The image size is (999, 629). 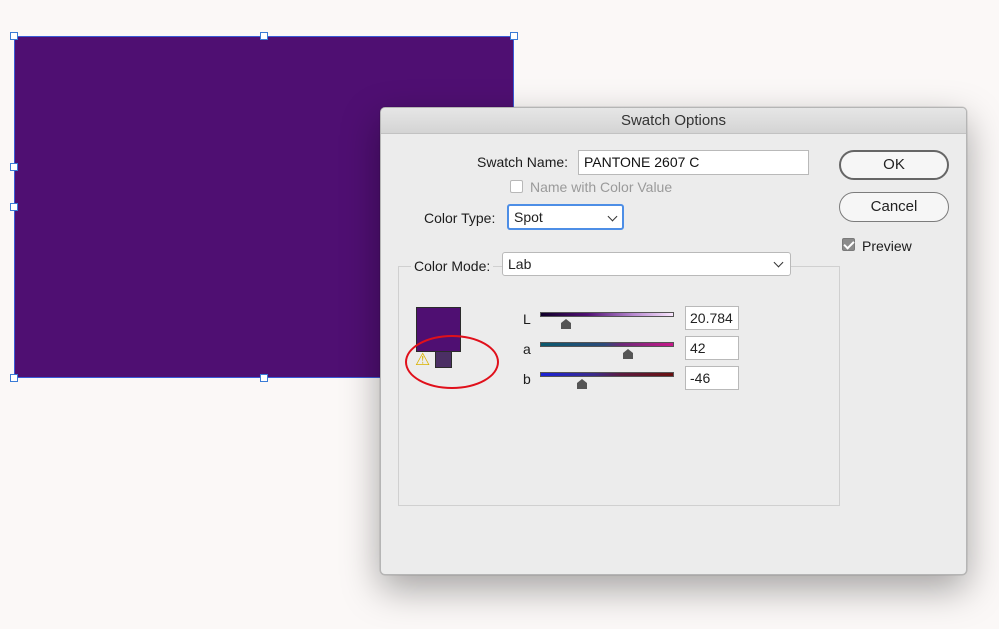 What do you see at coordinates (14, 378) in the screenshot?
I see `selection-handle-bottom-left` at bounding box center [14, 378].